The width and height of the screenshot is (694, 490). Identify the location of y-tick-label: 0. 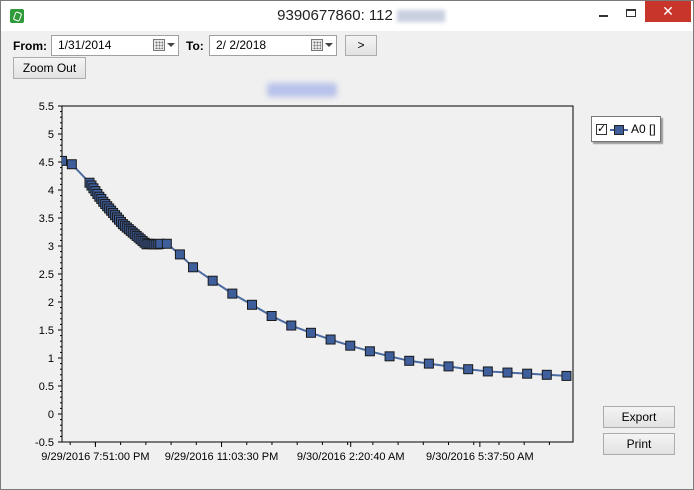
(51, 415).